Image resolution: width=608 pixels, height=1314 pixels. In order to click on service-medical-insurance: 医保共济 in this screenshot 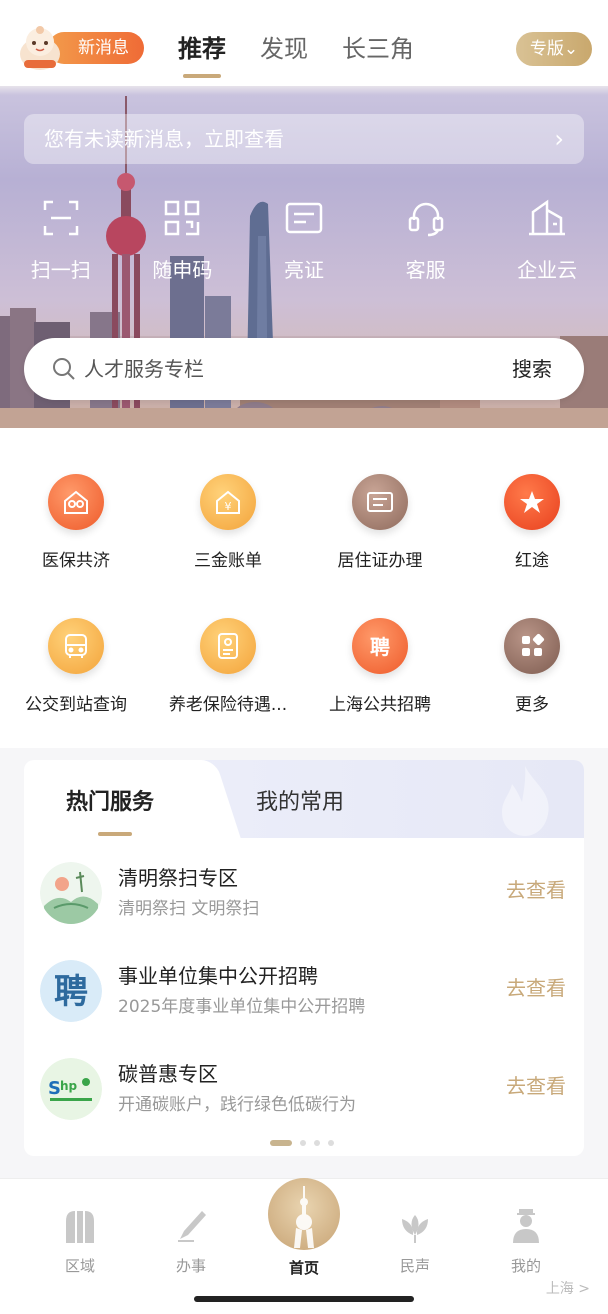, I will do `click(76, 522)`.